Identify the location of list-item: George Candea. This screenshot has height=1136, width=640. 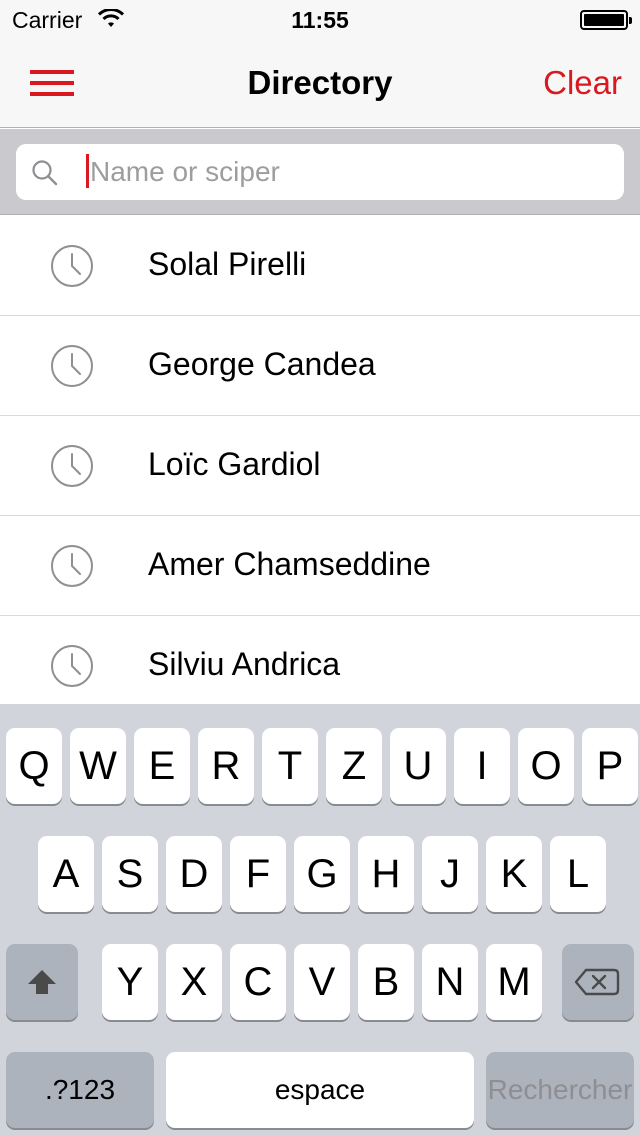
(320, 366).